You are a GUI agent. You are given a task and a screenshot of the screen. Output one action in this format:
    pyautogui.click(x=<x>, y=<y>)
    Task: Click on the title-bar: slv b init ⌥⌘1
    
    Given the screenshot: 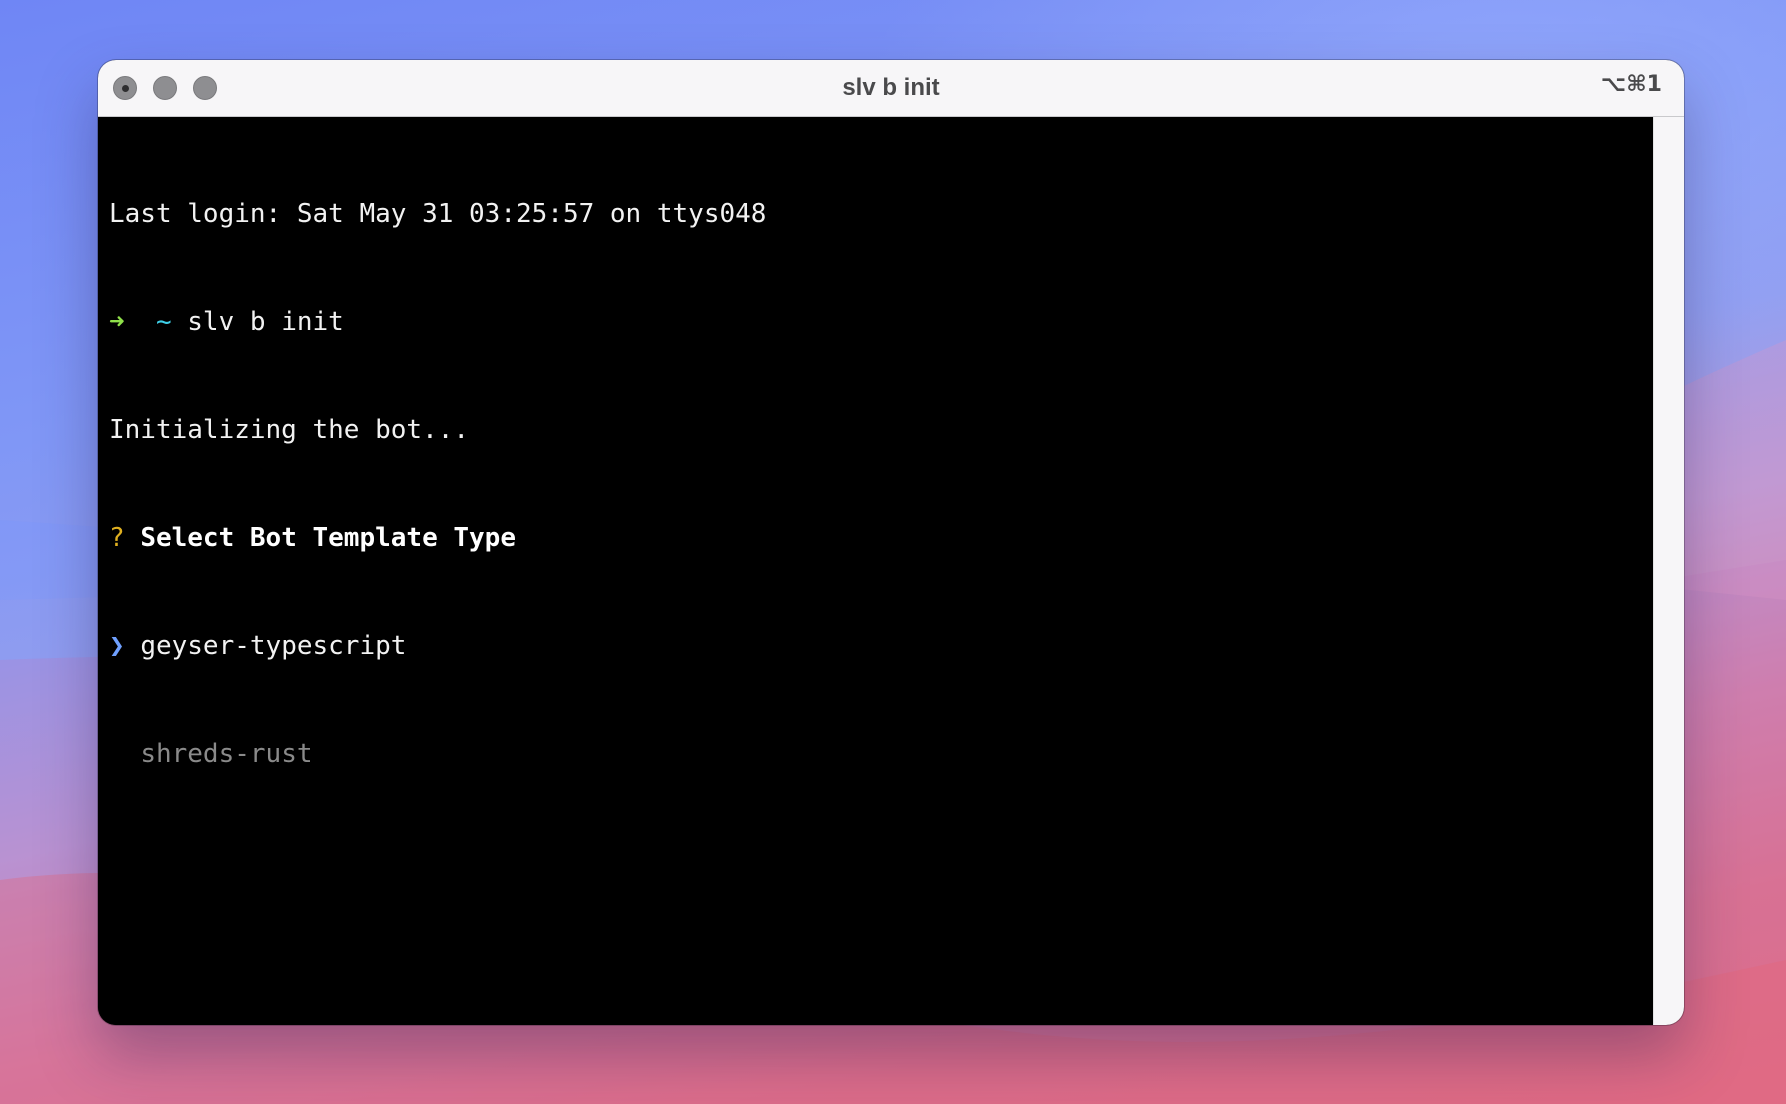 What is the action you would take?
    pyautogui.click(x=891, y=88)
    